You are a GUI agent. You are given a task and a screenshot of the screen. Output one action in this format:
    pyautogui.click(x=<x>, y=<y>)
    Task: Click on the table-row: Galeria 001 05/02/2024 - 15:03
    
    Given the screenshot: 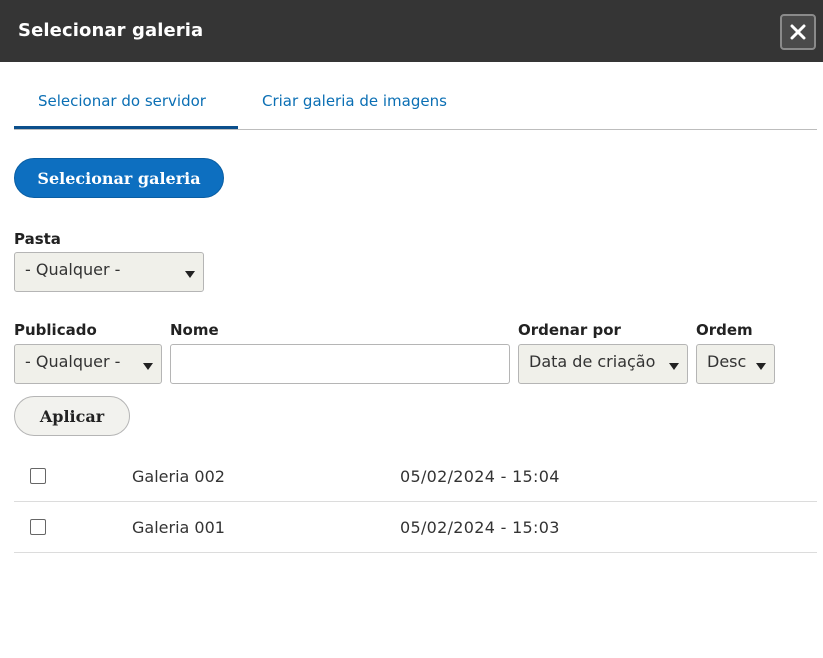 What is the action you would take?
    pyautogui.click(x=415, y=527)
    